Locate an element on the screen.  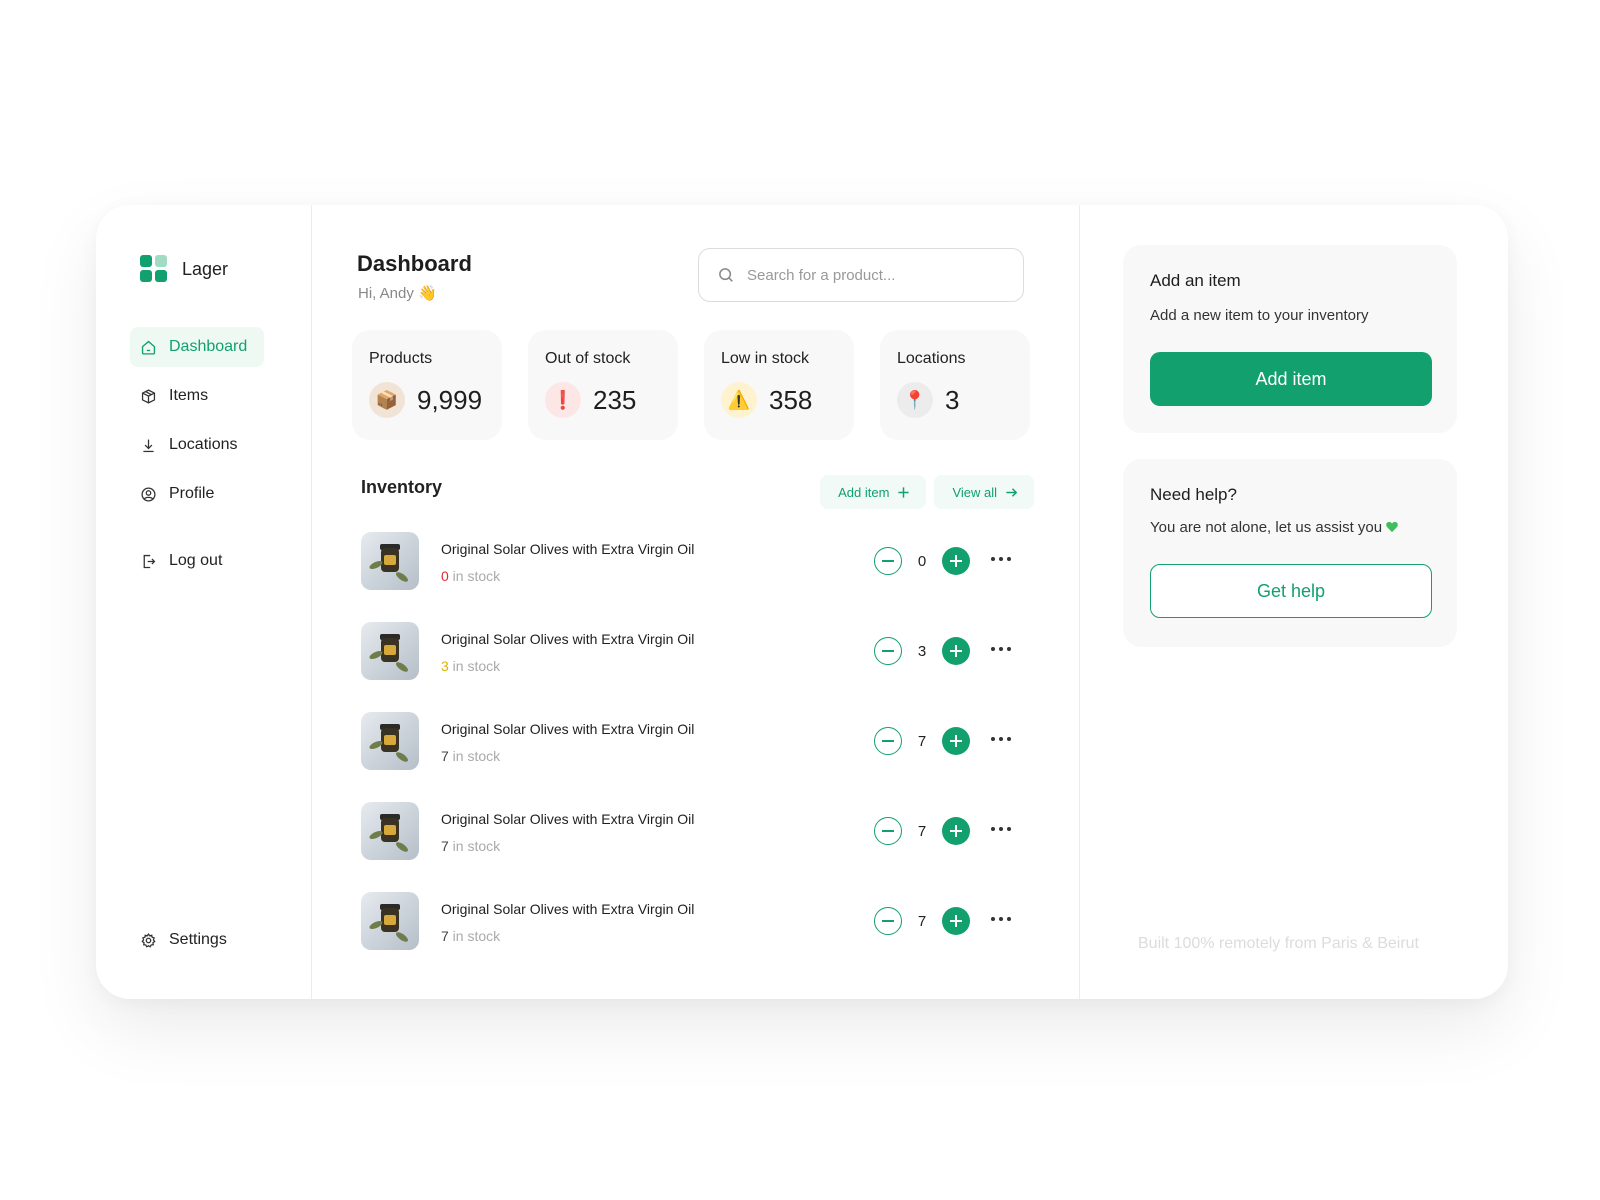
box-icon is located at coordinates (148, 396).